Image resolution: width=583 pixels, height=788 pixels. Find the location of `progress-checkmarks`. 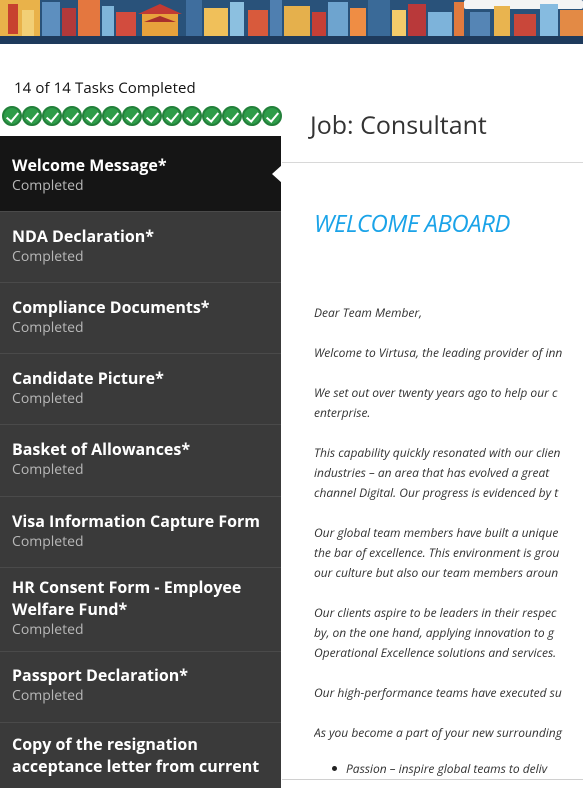

progress-checkmarks is located at coordinates (142, 116).